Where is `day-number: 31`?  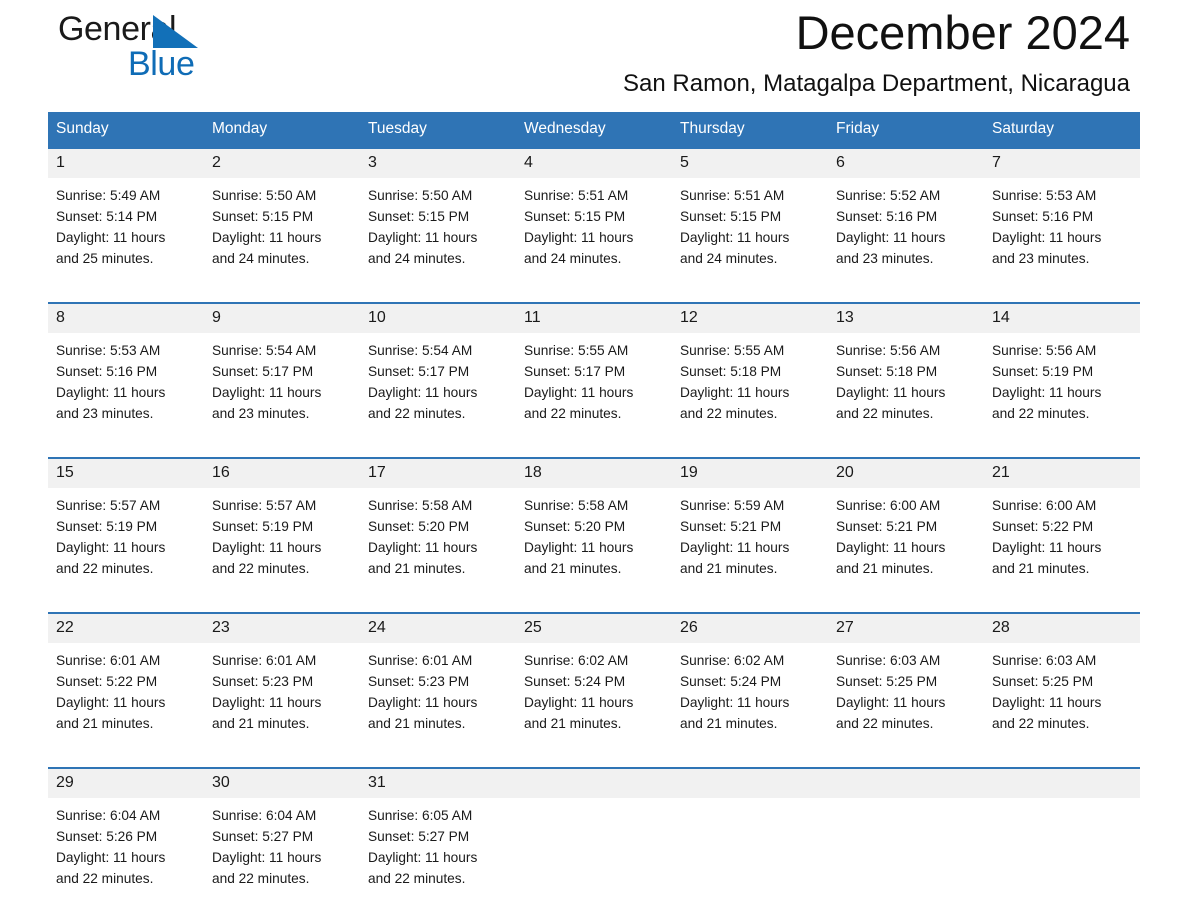
day-number: 31 is located at coordinates (438, 782).